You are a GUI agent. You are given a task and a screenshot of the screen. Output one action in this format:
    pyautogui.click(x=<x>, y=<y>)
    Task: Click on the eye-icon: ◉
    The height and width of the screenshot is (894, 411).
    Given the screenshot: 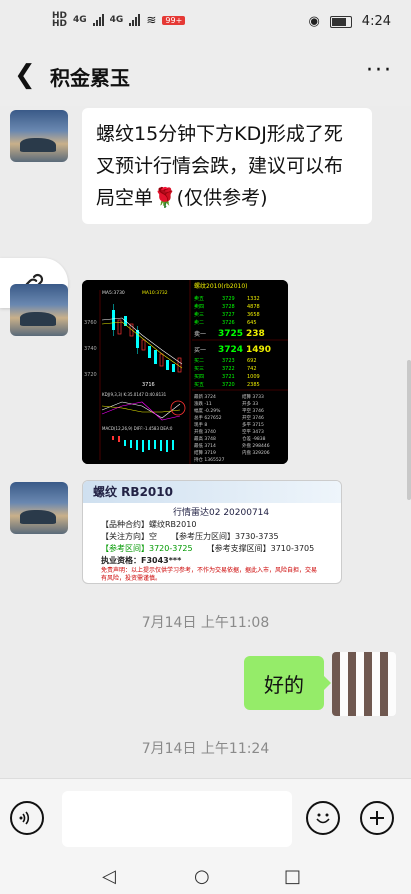 What is the action you would take?
    pyautogui.click(x=314, y=21)
    